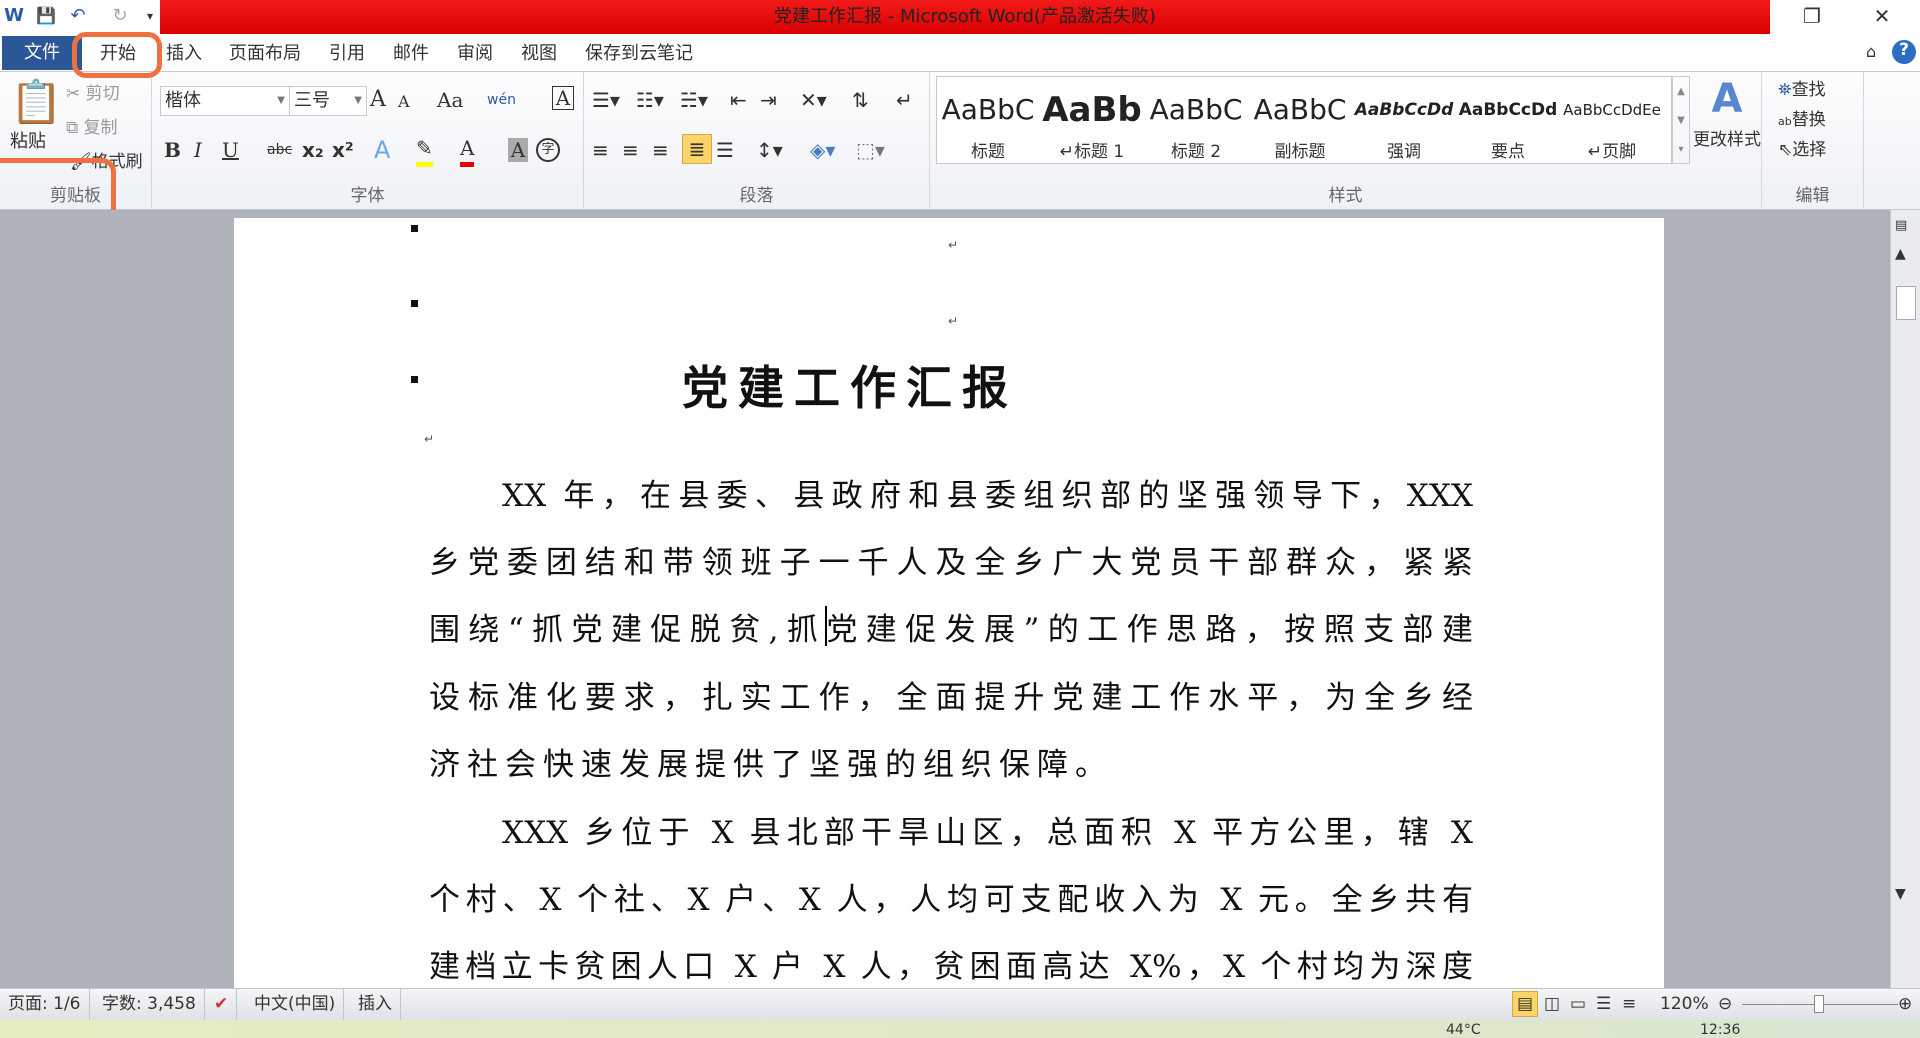  What do you see at coordinates (120, 16) in the screenshot?
I see `redo-icon: ↻` at bounding box center [120, 16].